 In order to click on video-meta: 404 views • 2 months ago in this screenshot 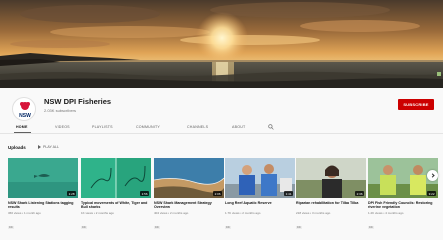, I will do `click(171, 213)`.